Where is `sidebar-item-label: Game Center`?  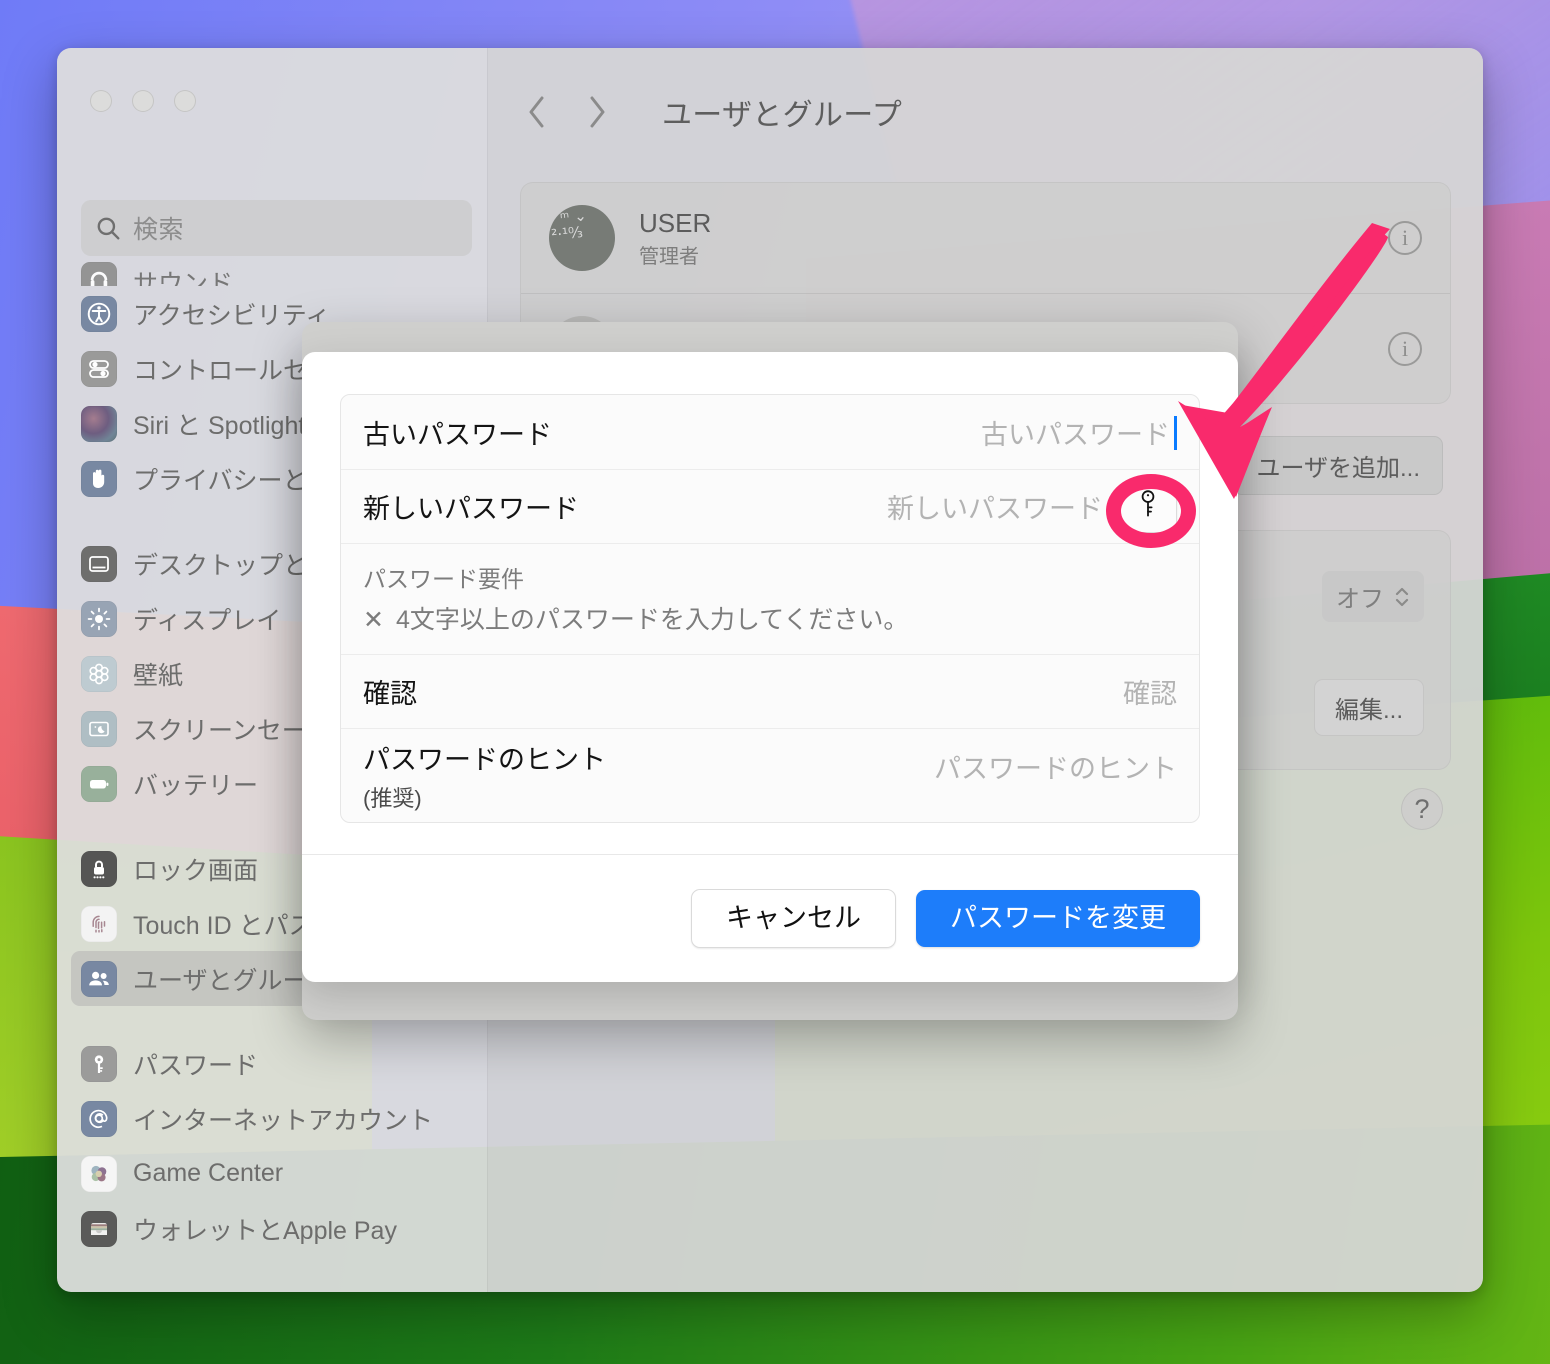
sidebar-item-label: Game Center is located at coordinates (208, 1173).